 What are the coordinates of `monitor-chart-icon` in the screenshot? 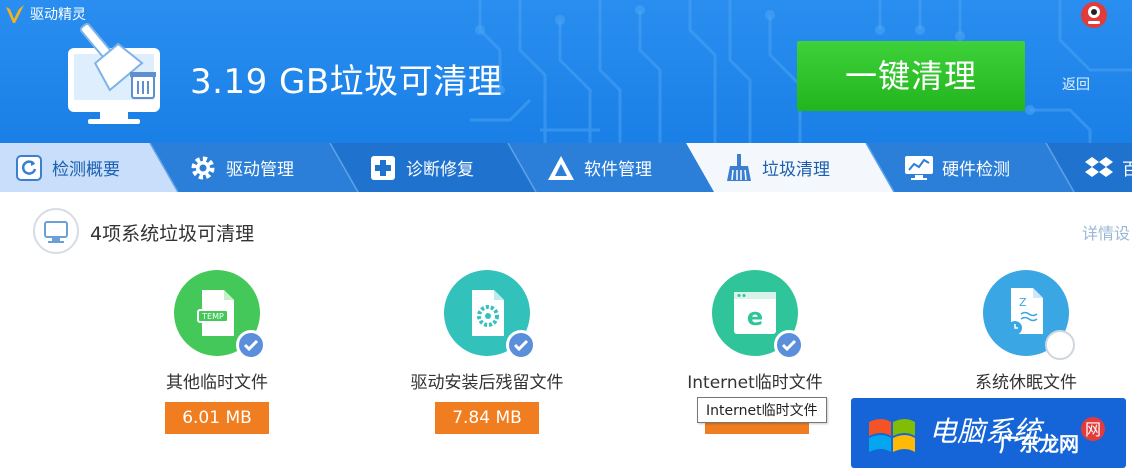 It's located at (919, 168).